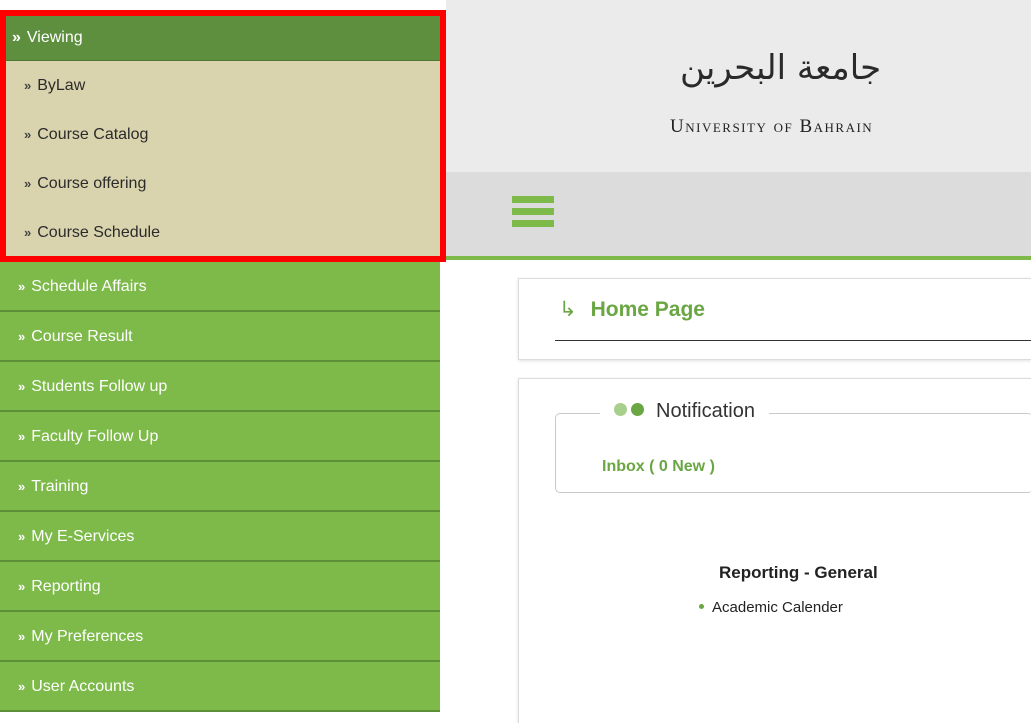  I want to click on menu-item-label: Faculty Follow Up, so click(95, 436).